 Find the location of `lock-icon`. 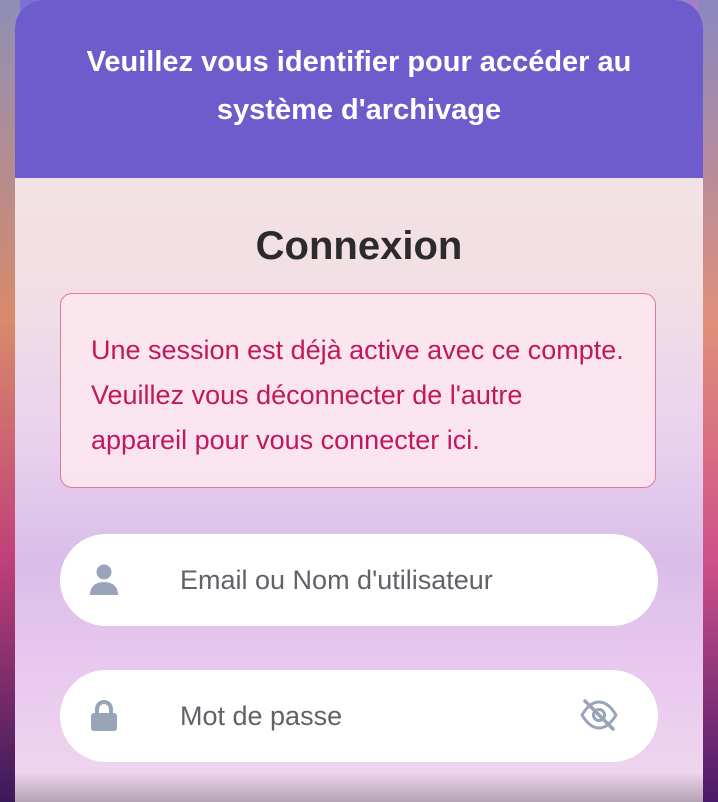

lock-icon is located at coordinates (104, 716).